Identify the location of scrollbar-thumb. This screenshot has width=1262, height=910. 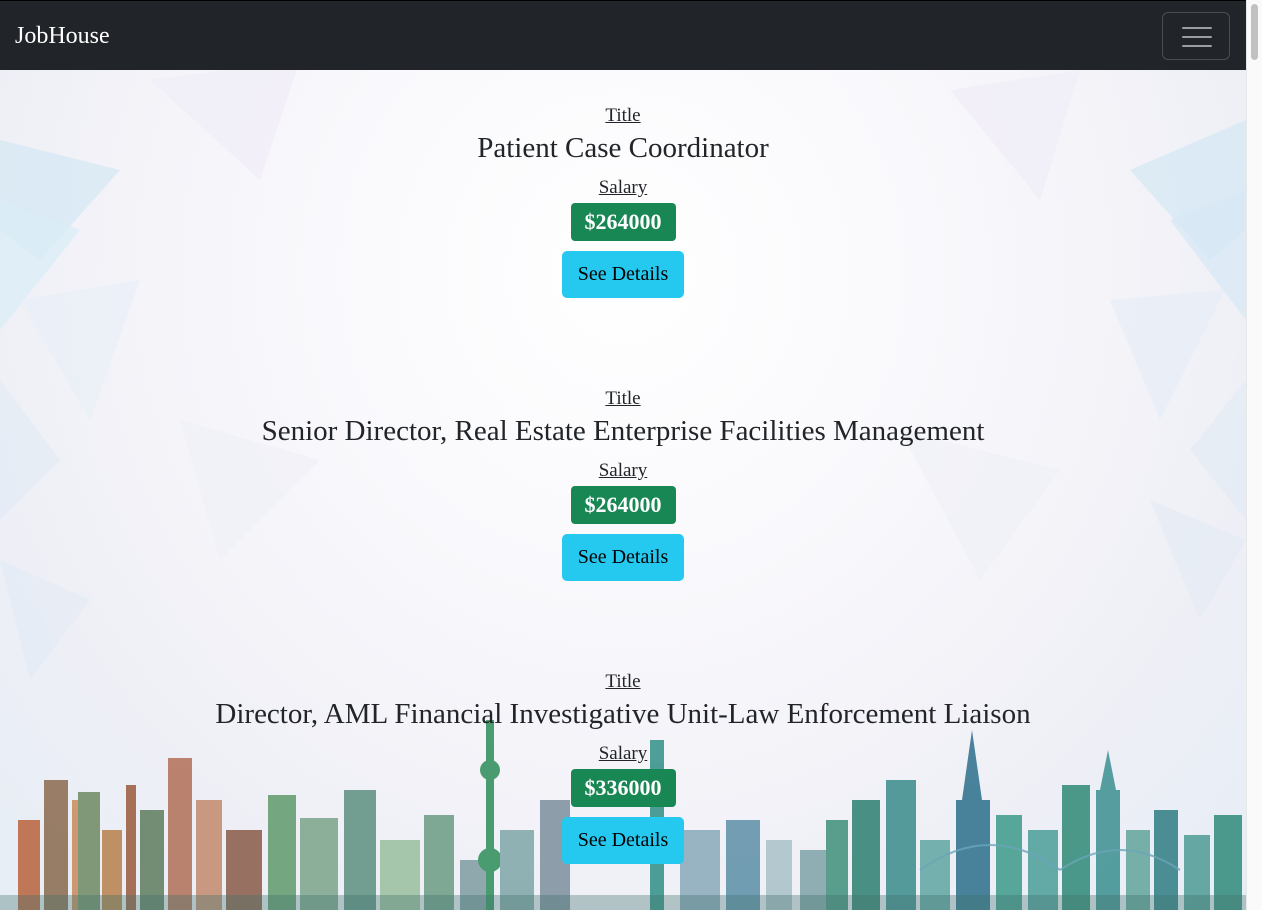
(1254, 32).